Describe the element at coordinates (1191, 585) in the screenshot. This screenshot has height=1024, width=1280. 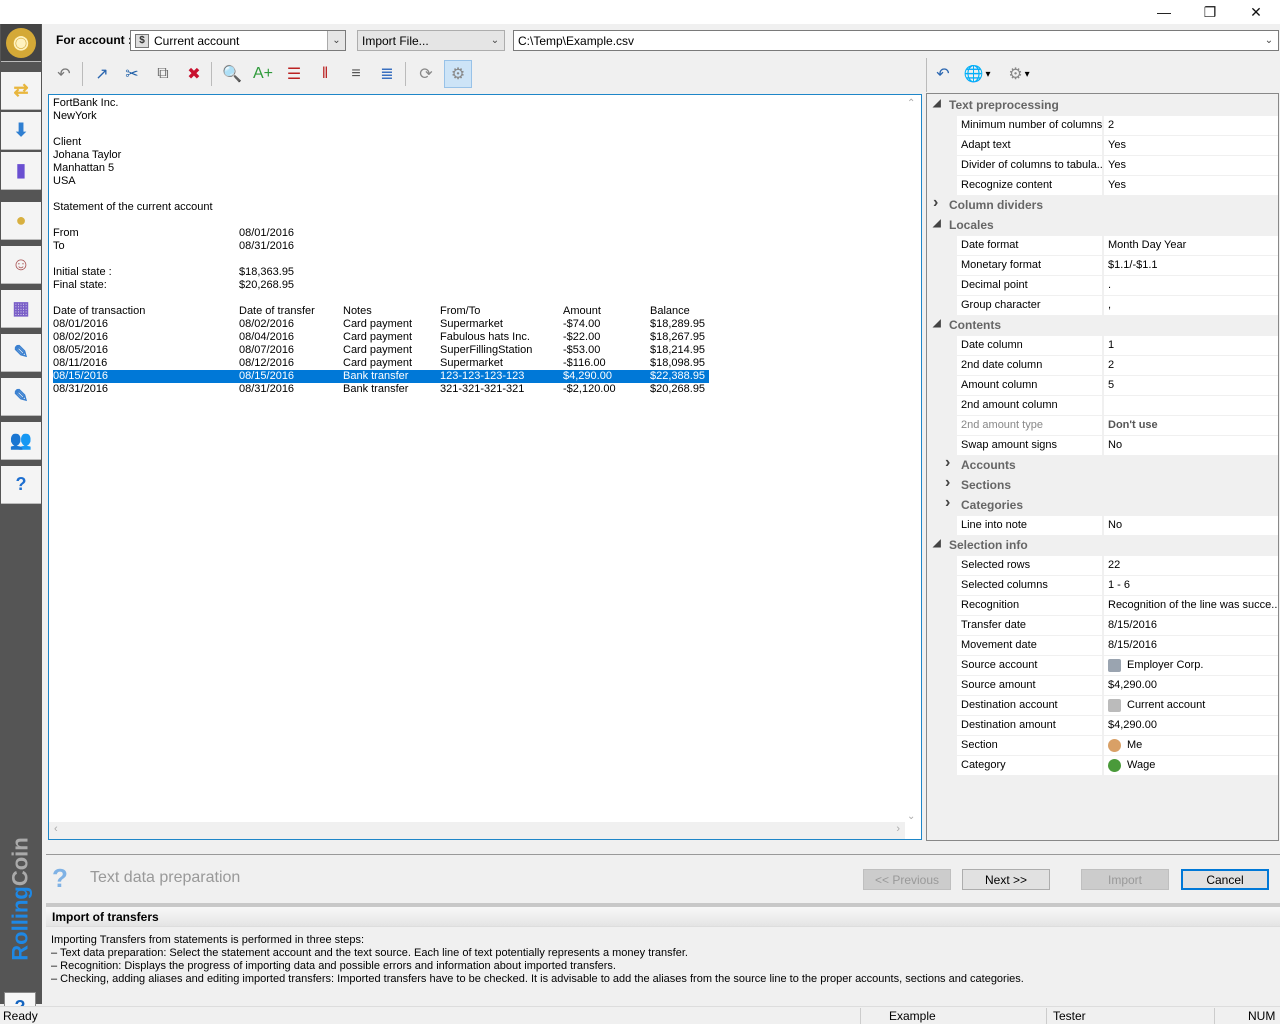
I see `property-value: 1 - 6` at that location.